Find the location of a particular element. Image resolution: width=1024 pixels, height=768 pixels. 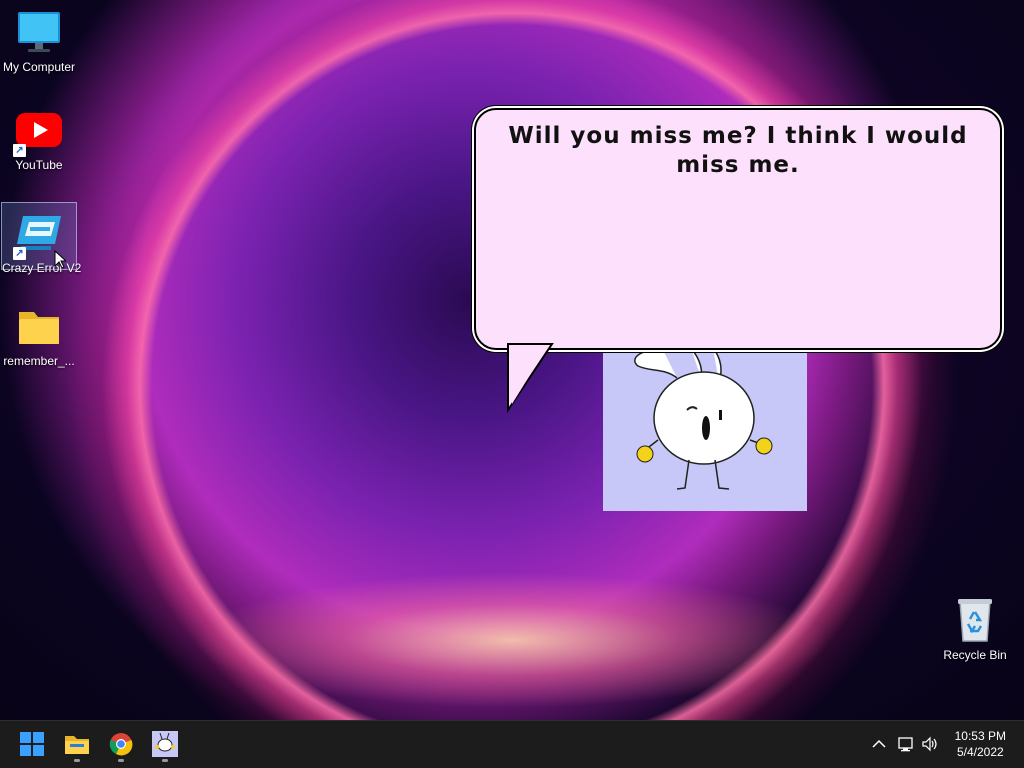

desktop-icon-youtube: ↗ YouTube is located at coordinates (39, 139).